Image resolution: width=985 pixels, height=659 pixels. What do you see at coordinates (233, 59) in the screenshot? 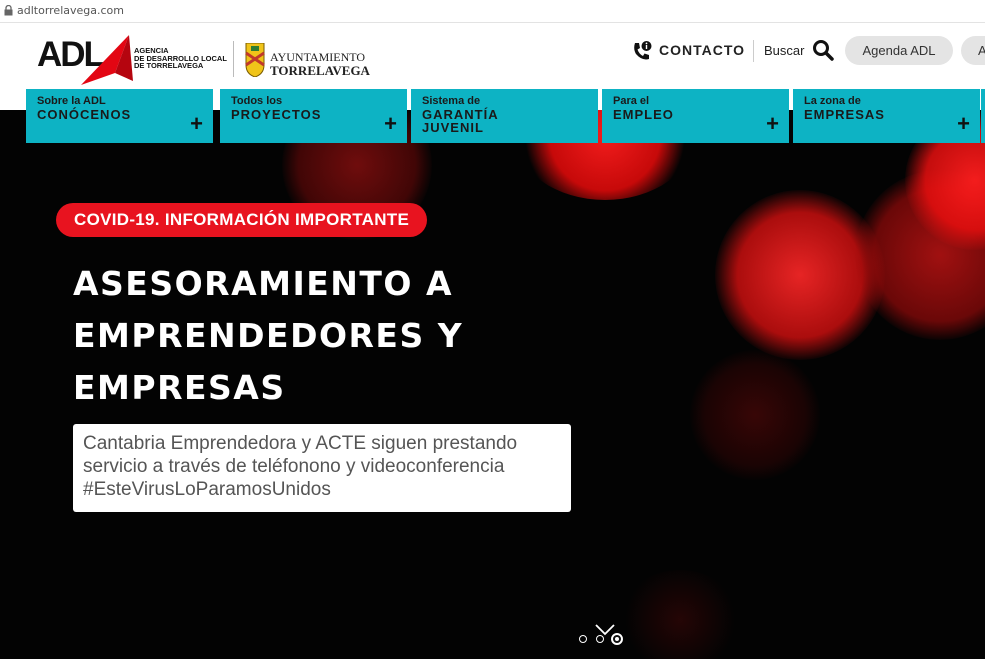
I see `logo-divider` at bounding box center [233, 59].